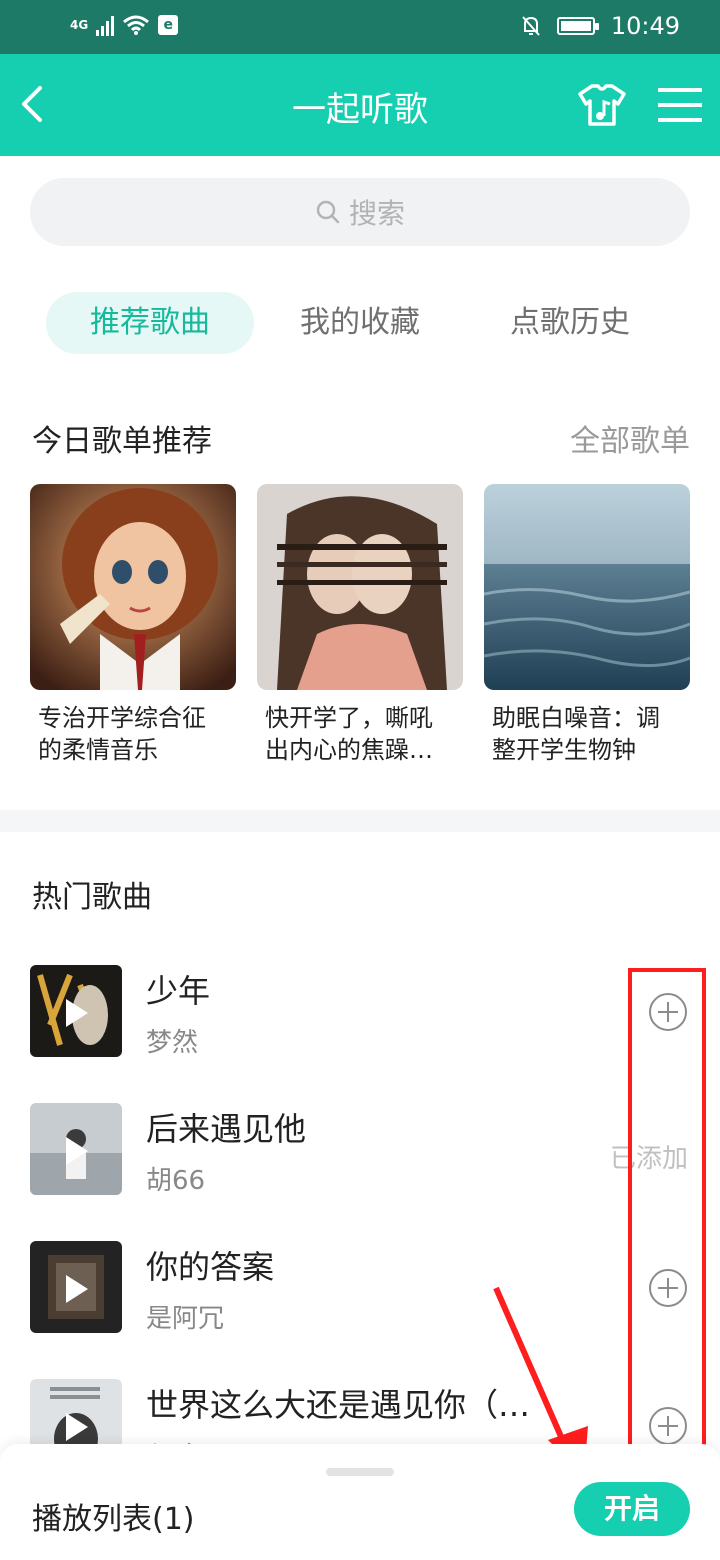  What do you see at coordinates (105, 25) in the screenshot?
I see `signal-icon` at bounding box center [105, 25].